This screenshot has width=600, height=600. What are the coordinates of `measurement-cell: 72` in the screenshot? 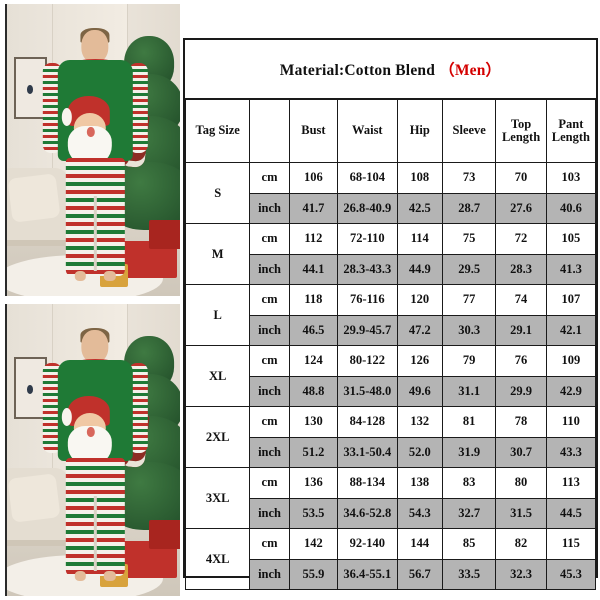 It's located at (521, 239).